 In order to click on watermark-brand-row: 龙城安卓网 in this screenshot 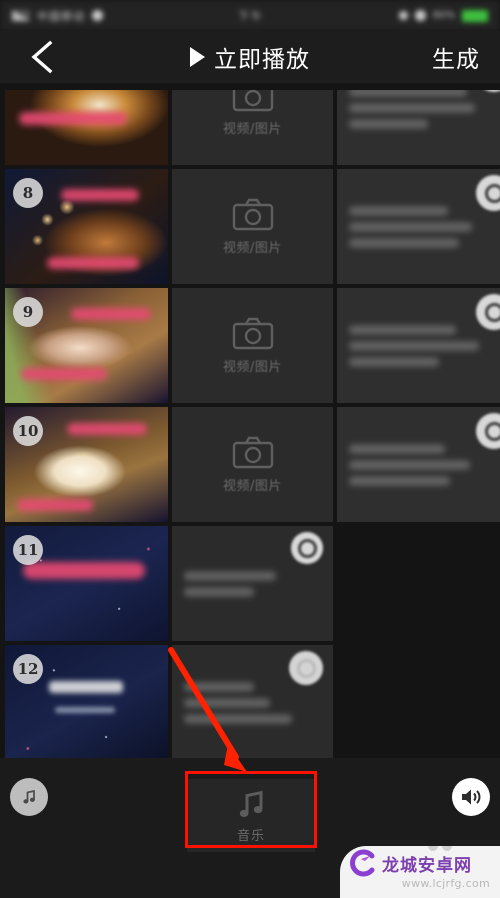, I will do `click(420, 863)`.